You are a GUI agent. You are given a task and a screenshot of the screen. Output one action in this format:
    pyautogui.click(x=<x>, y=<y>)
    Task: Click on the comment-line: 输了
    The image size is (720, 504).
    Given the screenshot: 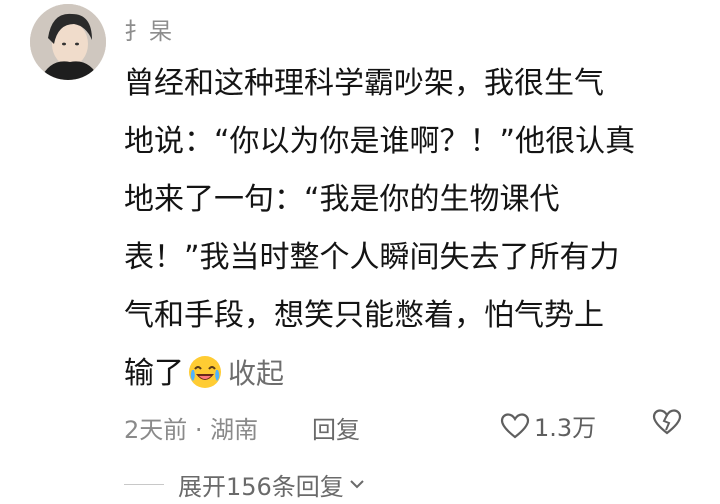 What is the action you would take?
    pyautogui.click(x=154, y=373)
    